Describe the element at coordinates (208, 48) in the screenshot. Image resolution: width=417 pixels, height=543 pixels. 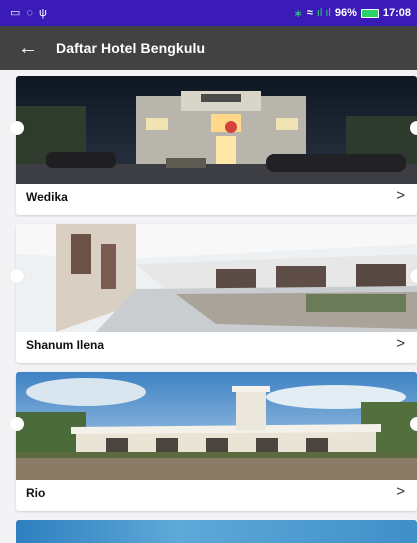
I see `app-bar: ← Daftar Hotel Bengkulu` at that location.